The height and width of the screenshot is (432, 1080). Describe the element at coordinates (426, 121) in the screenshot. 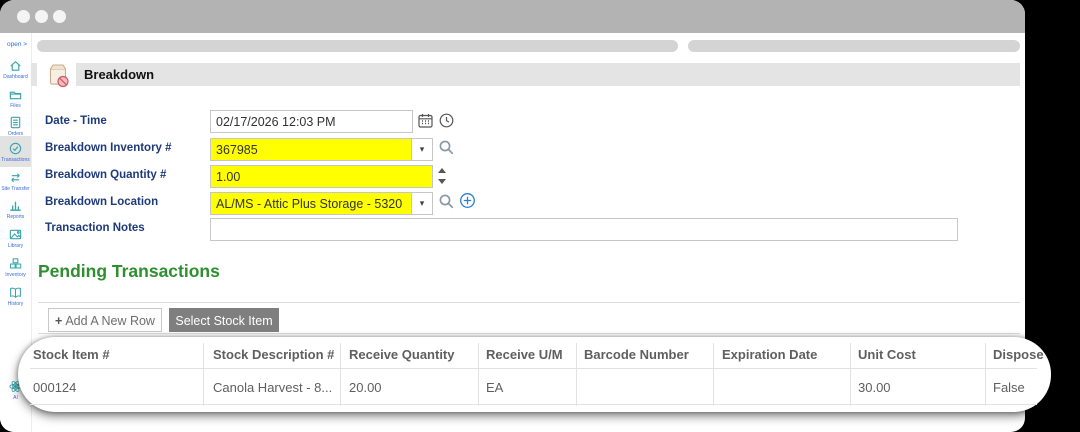

I see `calendar-icon` at that location.